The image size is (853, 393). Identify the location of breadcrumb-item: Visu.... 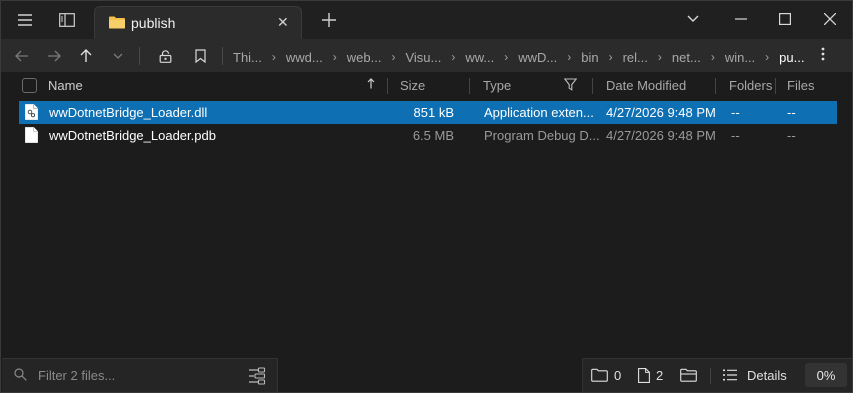
(423, 57).